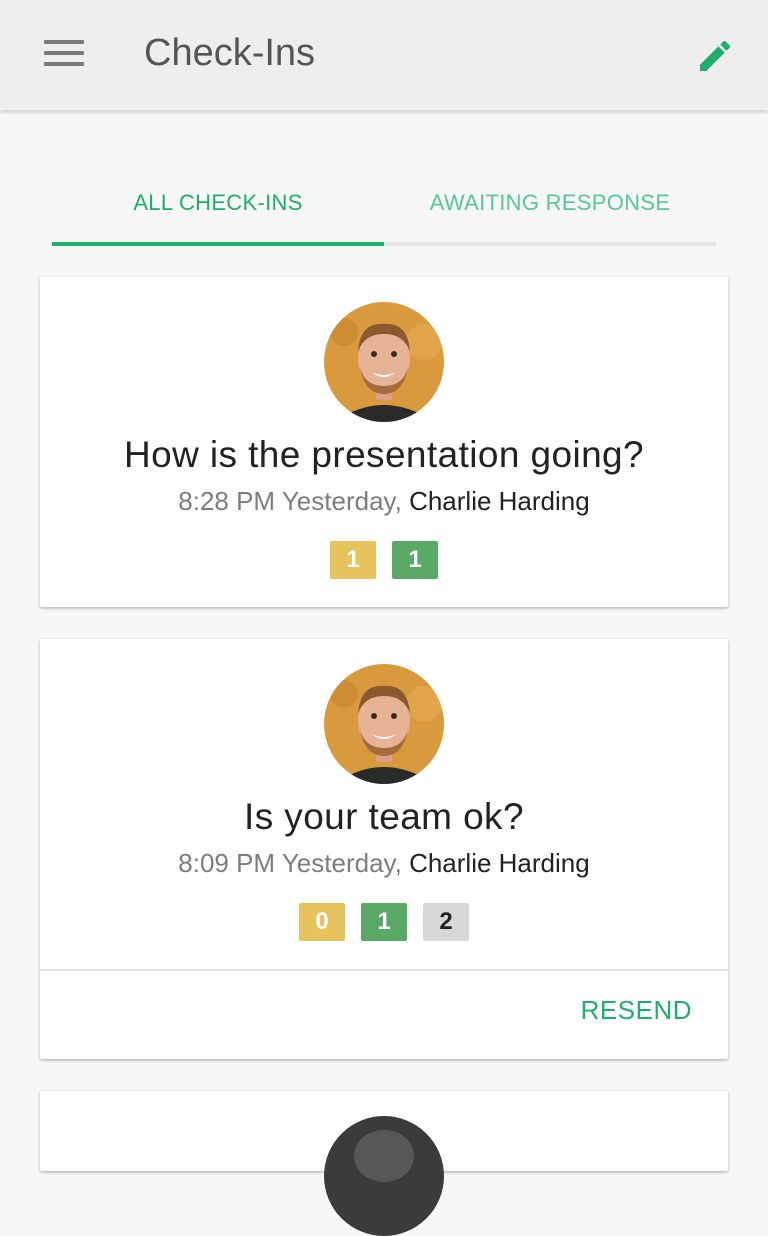  I want to click on tab-indicator, so click(218, 244).